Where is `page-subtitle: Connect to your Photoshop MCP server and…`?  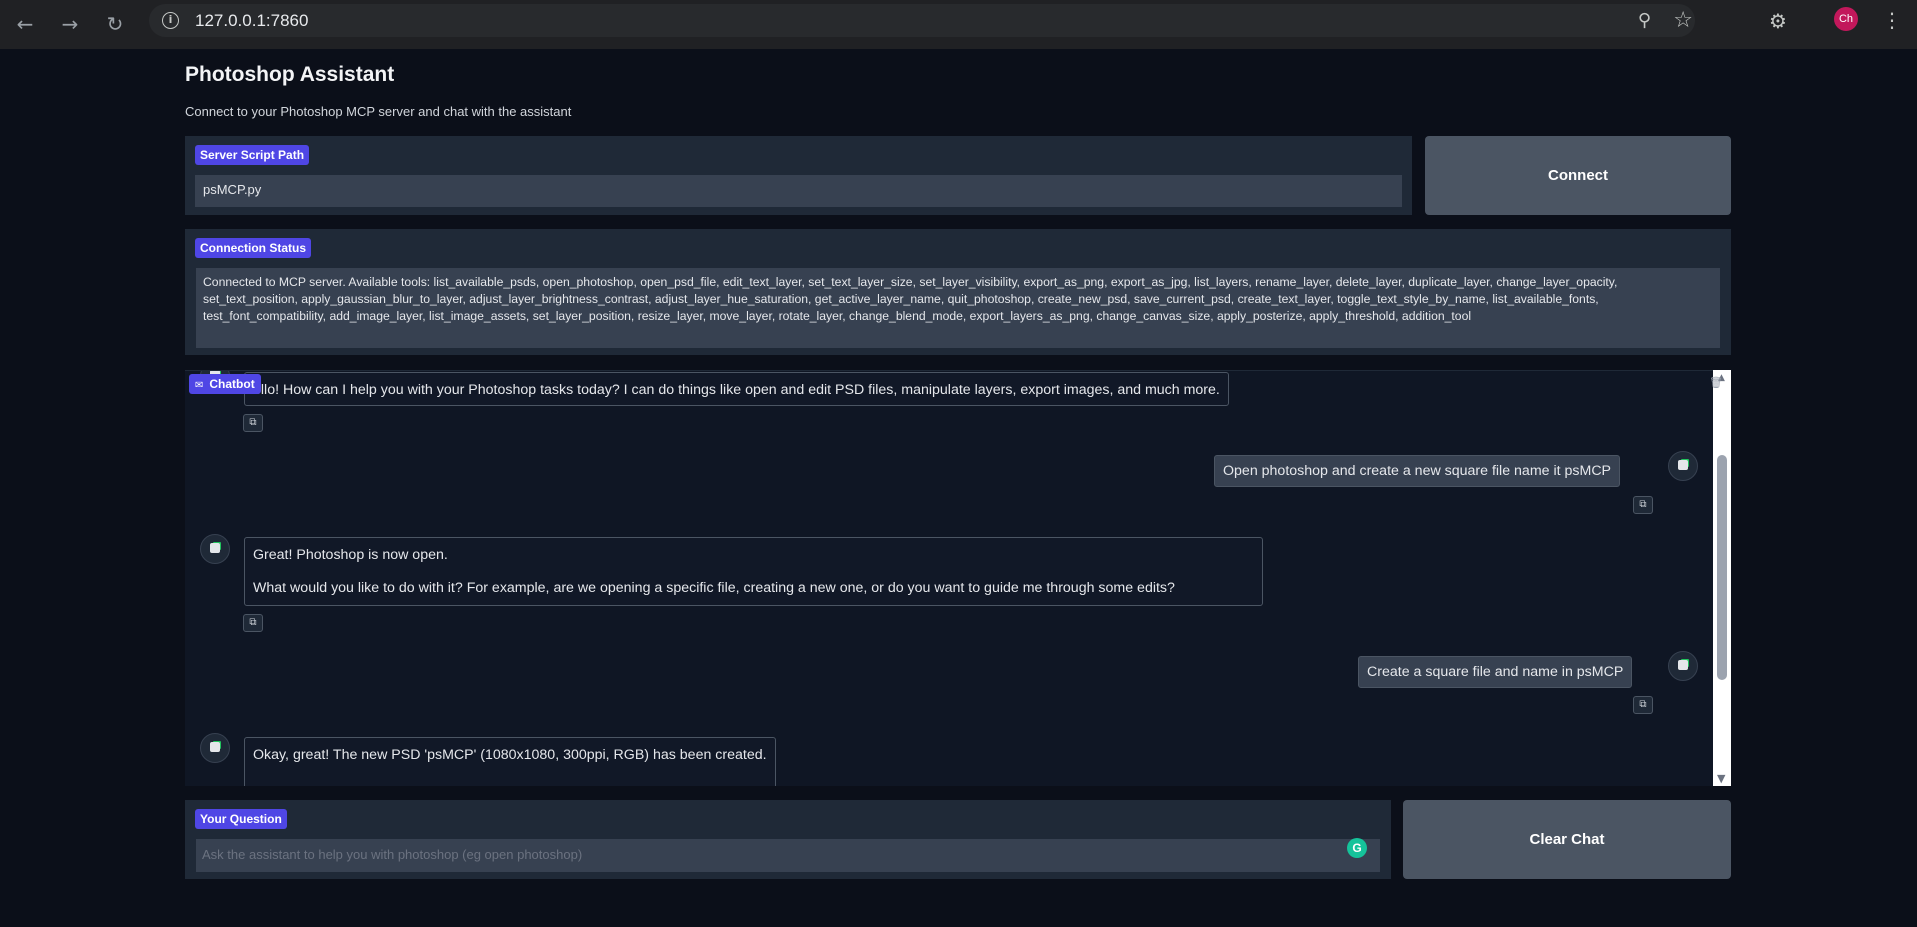 page-subtitle: Connect to your Photoshop MCP server and… is located at coordinates (378, 111).